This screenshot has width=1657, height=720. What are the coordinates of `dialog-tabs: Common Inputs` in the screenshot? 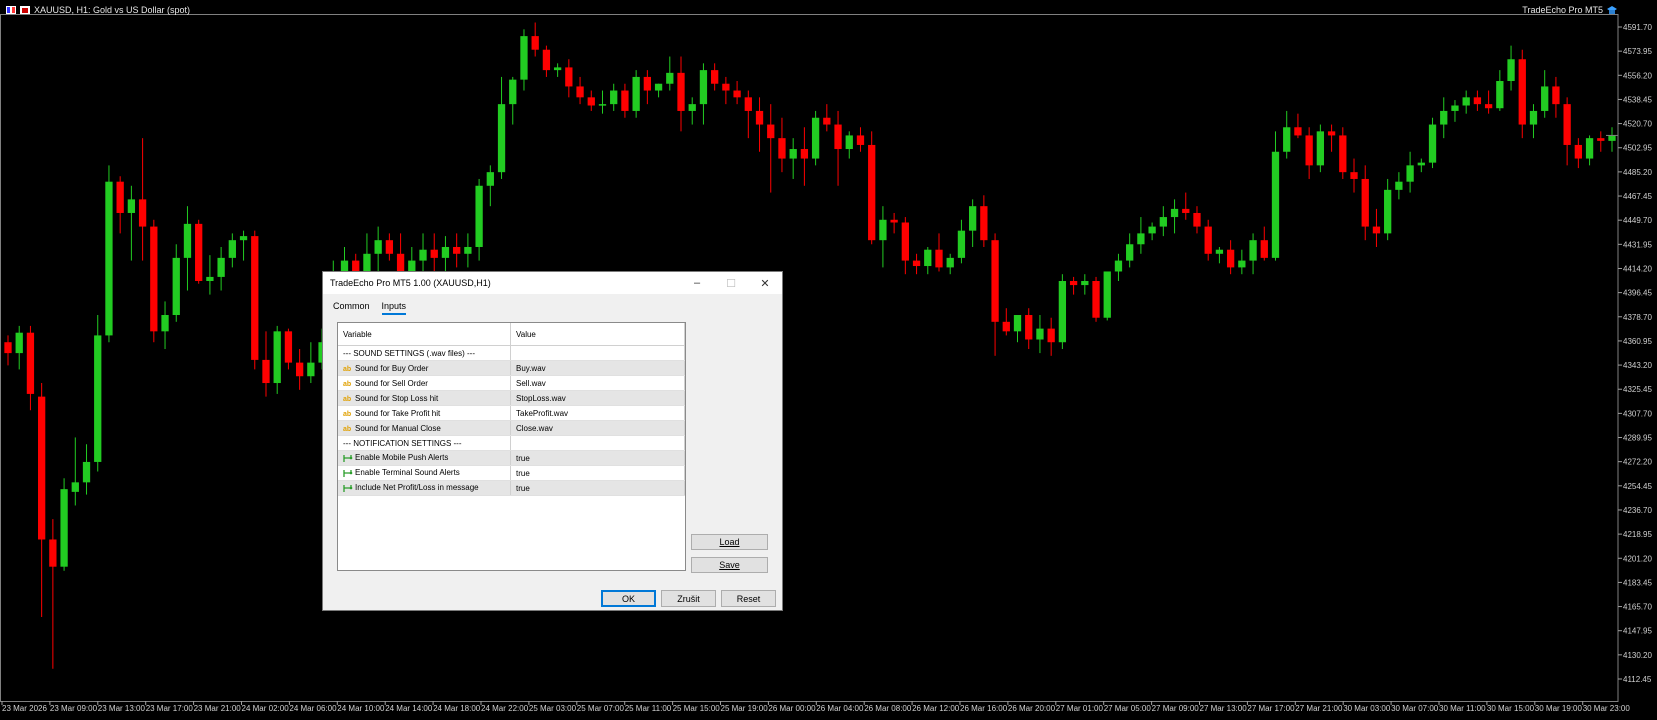 It's located at (370, 308).